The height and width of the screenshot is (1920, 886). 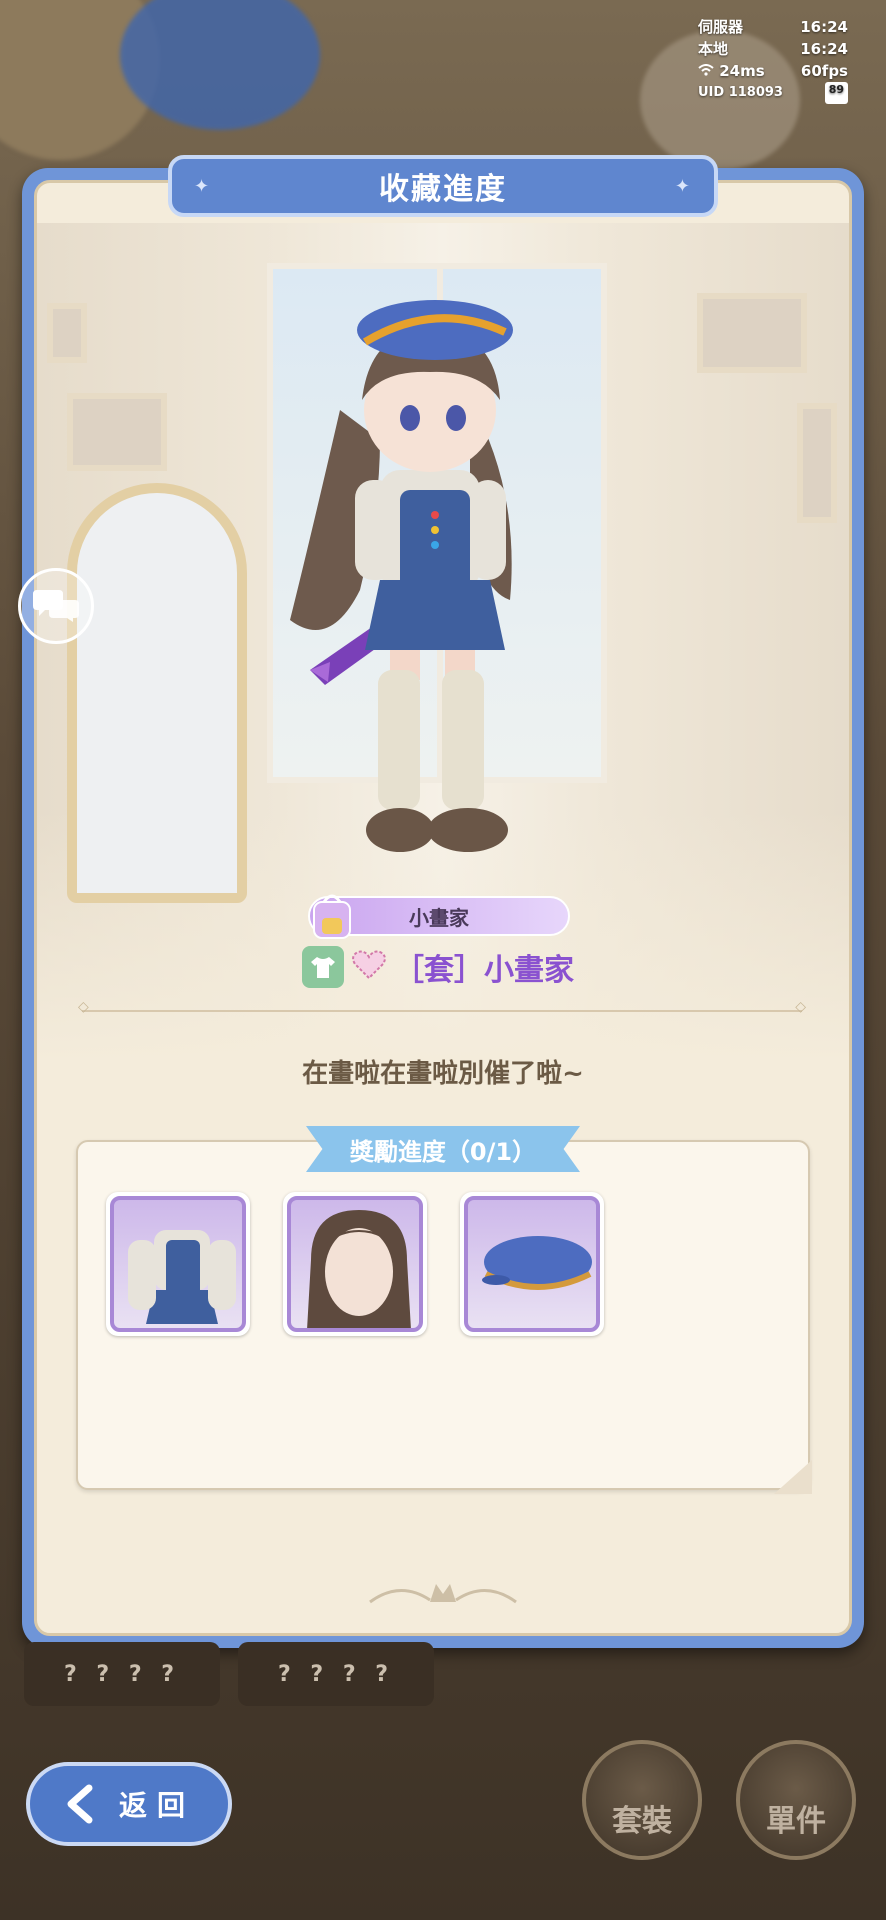 I want to click on ping-readout: 24ms, so click(x=731, y=71).